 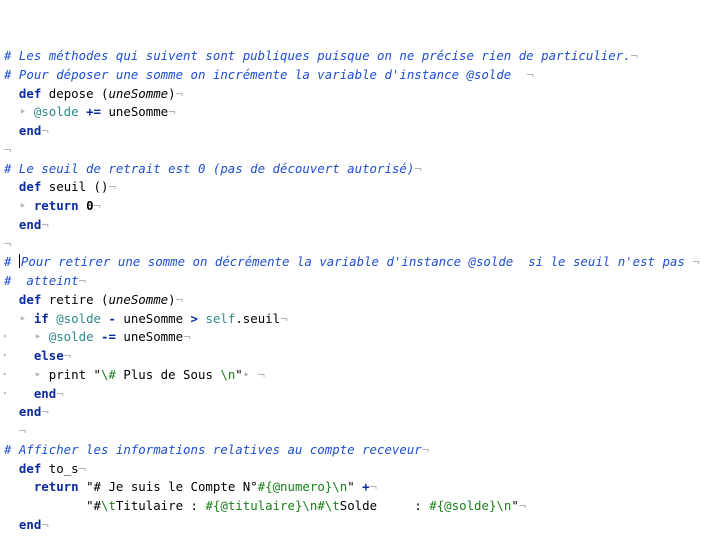 I want to click on code-line: ‣ else¬, so click(x=360, y=355).